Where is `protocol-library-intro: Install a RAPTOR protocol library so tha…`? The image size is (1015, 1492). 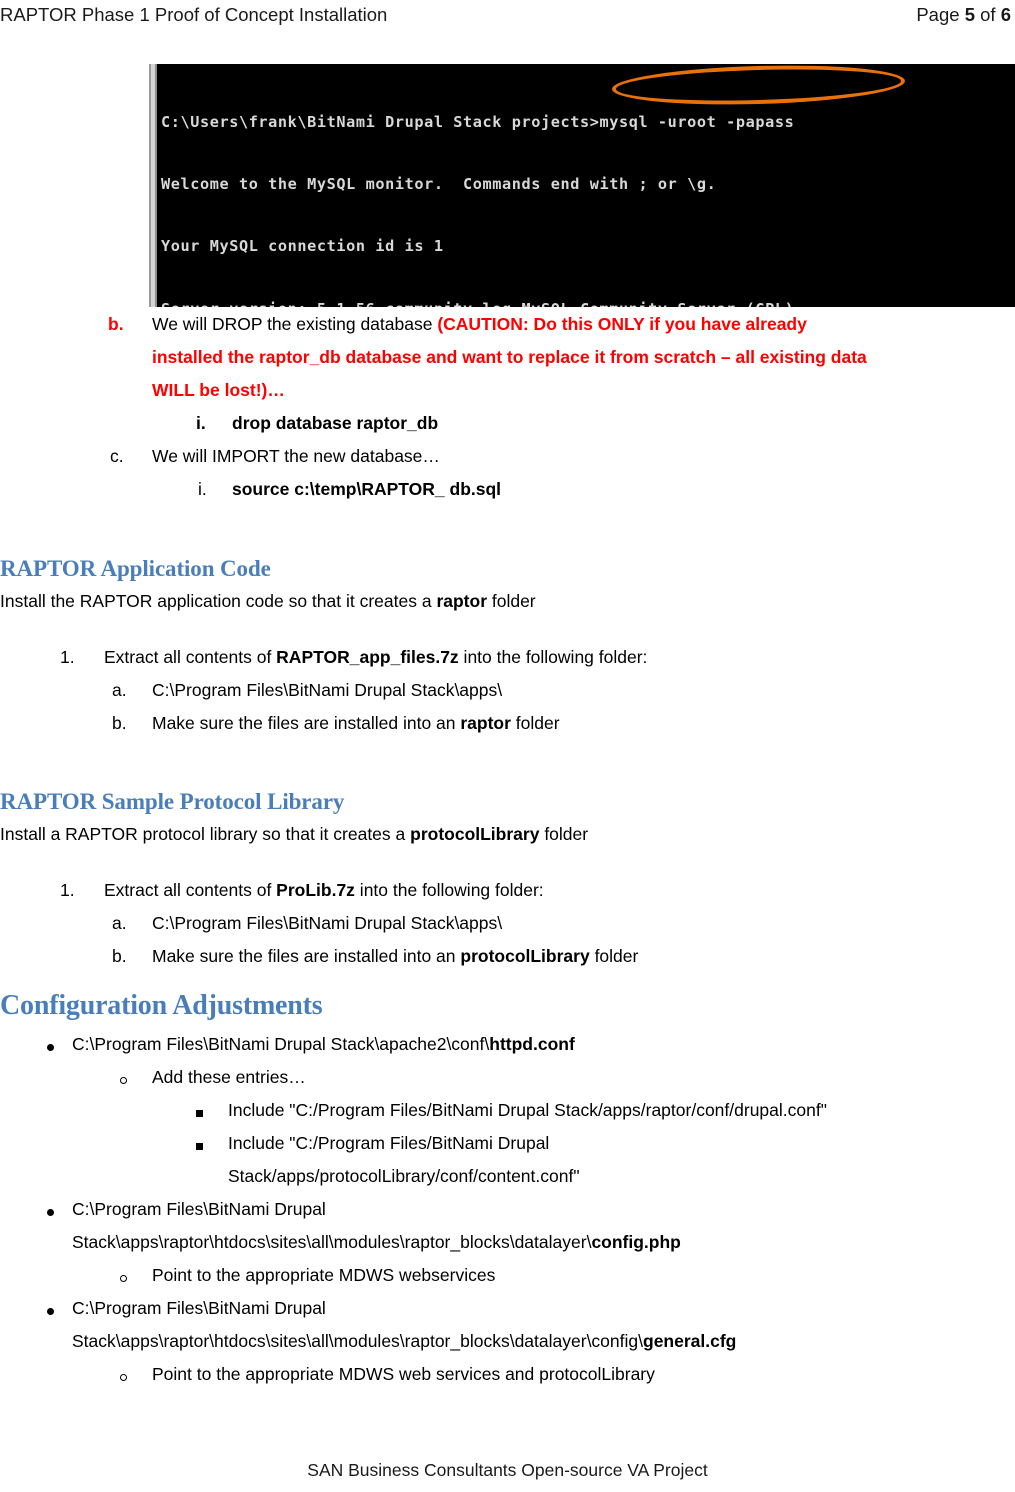
protocol-library-intro: Install a RAPTOR protocol library so tha… is located at coordinates (294, 834).